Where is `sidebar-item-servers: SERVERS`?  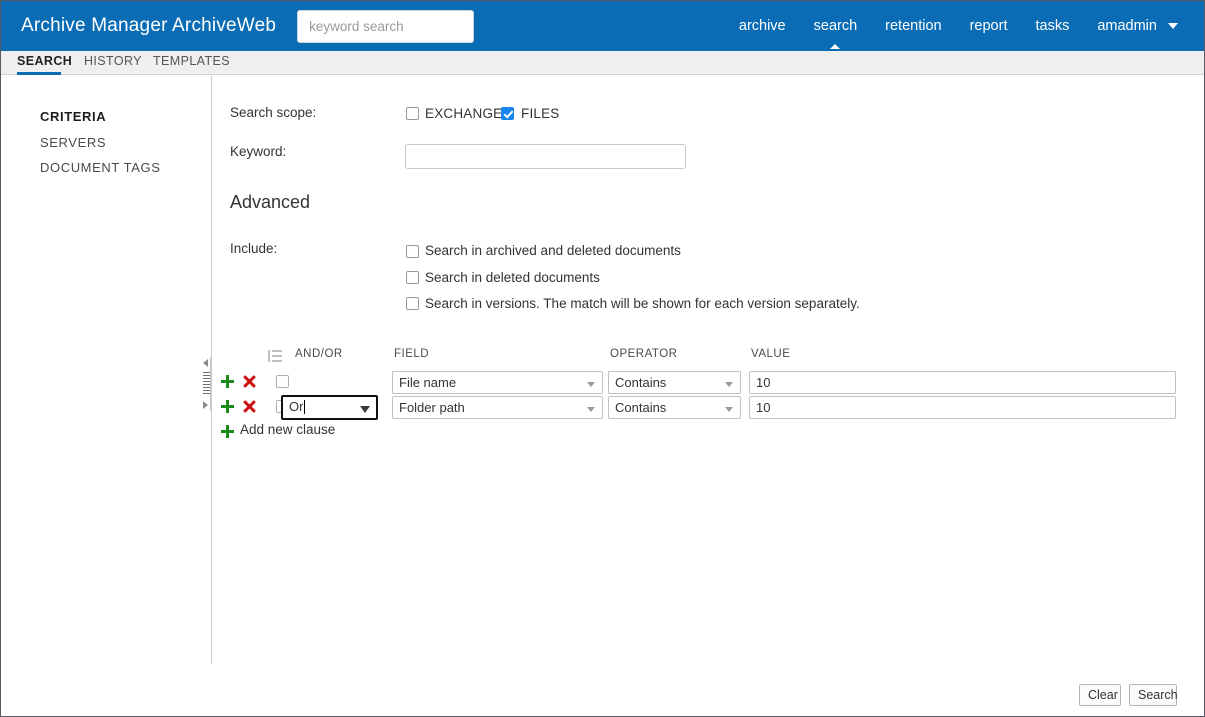
sidebar-item-servers: SERVERS is located at coordinates (73, 142).